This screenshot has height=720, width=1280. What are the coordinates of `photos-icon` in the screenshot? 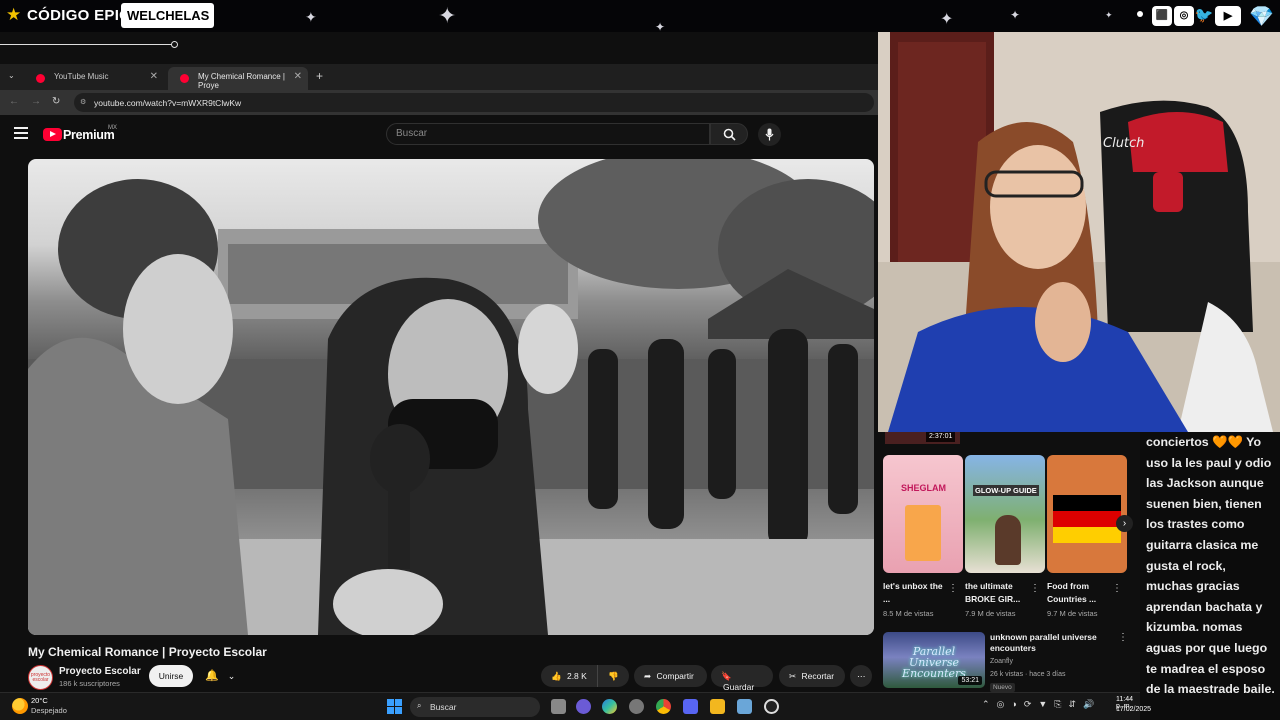 It's located at (744, 706).